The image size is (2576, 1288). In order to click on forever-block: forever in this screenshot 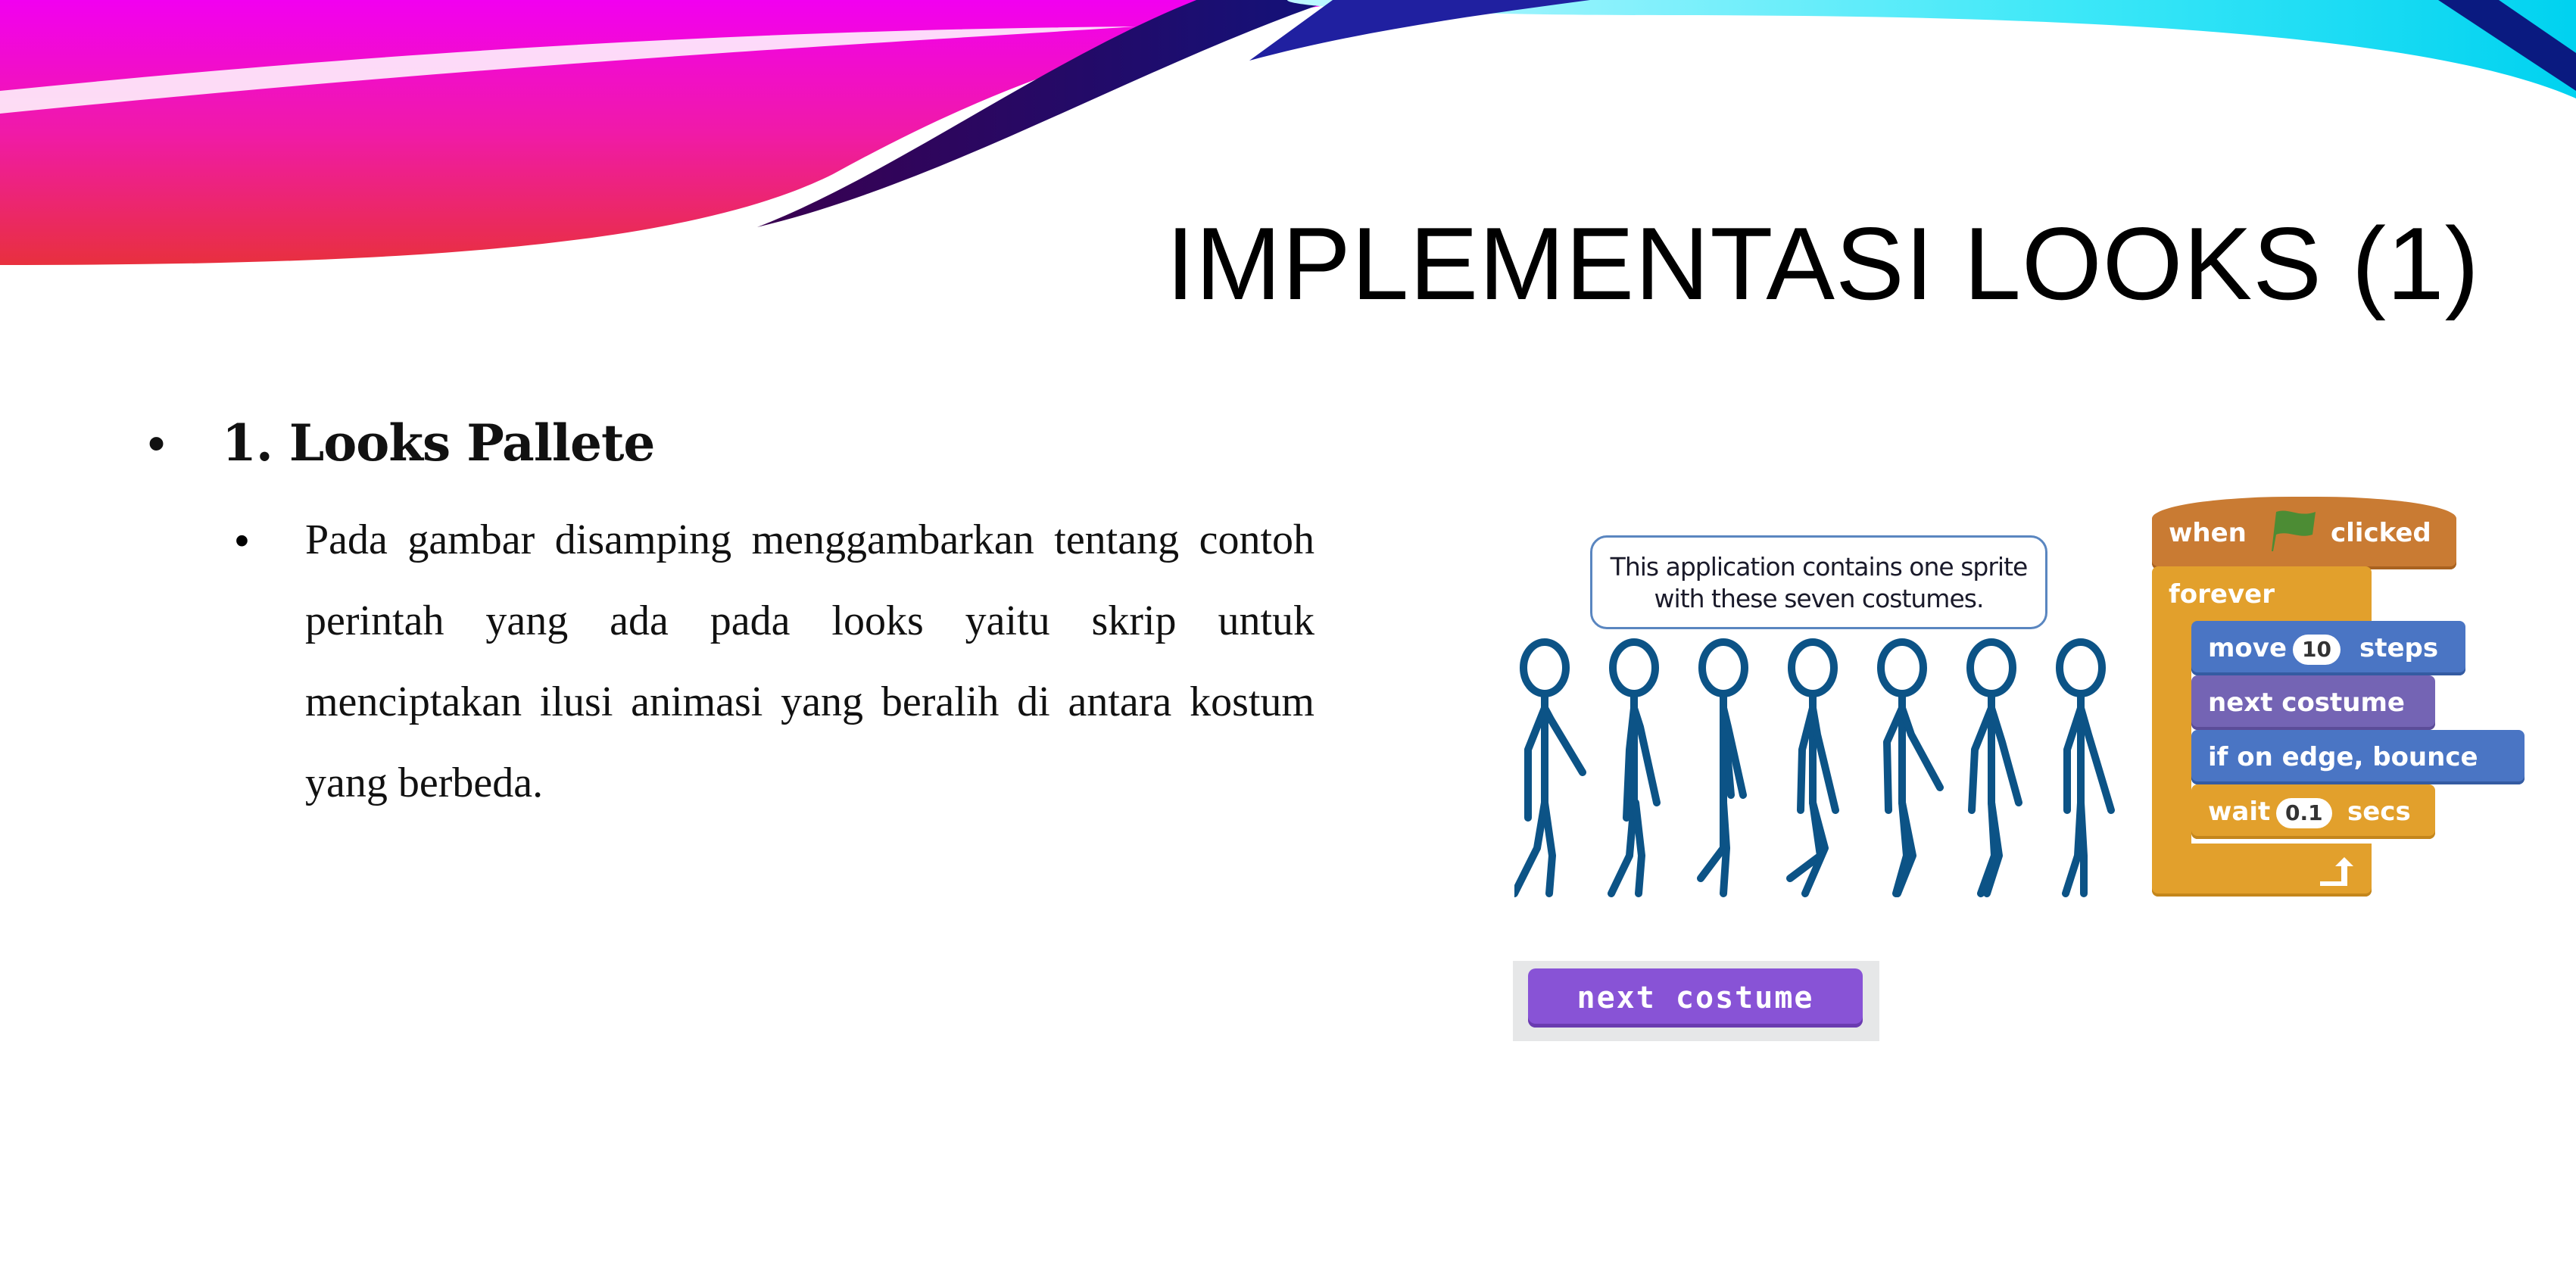, I will do `click(2262, 595)`.